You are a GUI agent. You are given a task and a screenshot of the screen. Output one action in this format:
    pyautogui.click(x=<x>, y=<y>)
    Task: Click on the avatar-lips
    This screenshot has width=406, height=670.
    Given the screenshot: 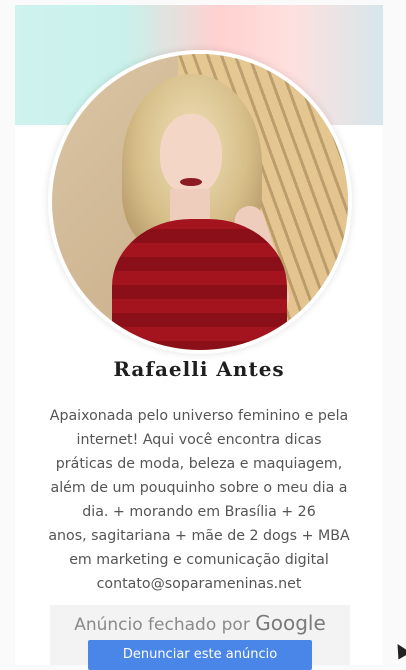 What is the action you would take?
    pyautogui.click(x=191, y=182)
    